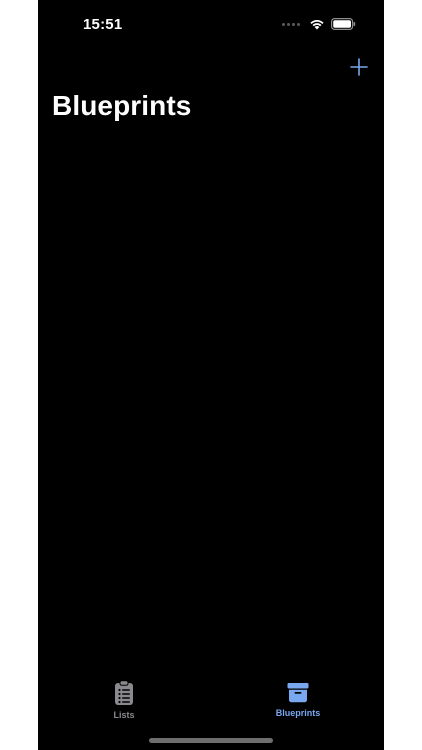 The image size is (422, 750). What do you see at coordinates (298, 692) in the screenshot?
I see `archive-box-icon` at bounding box center [298, 692].